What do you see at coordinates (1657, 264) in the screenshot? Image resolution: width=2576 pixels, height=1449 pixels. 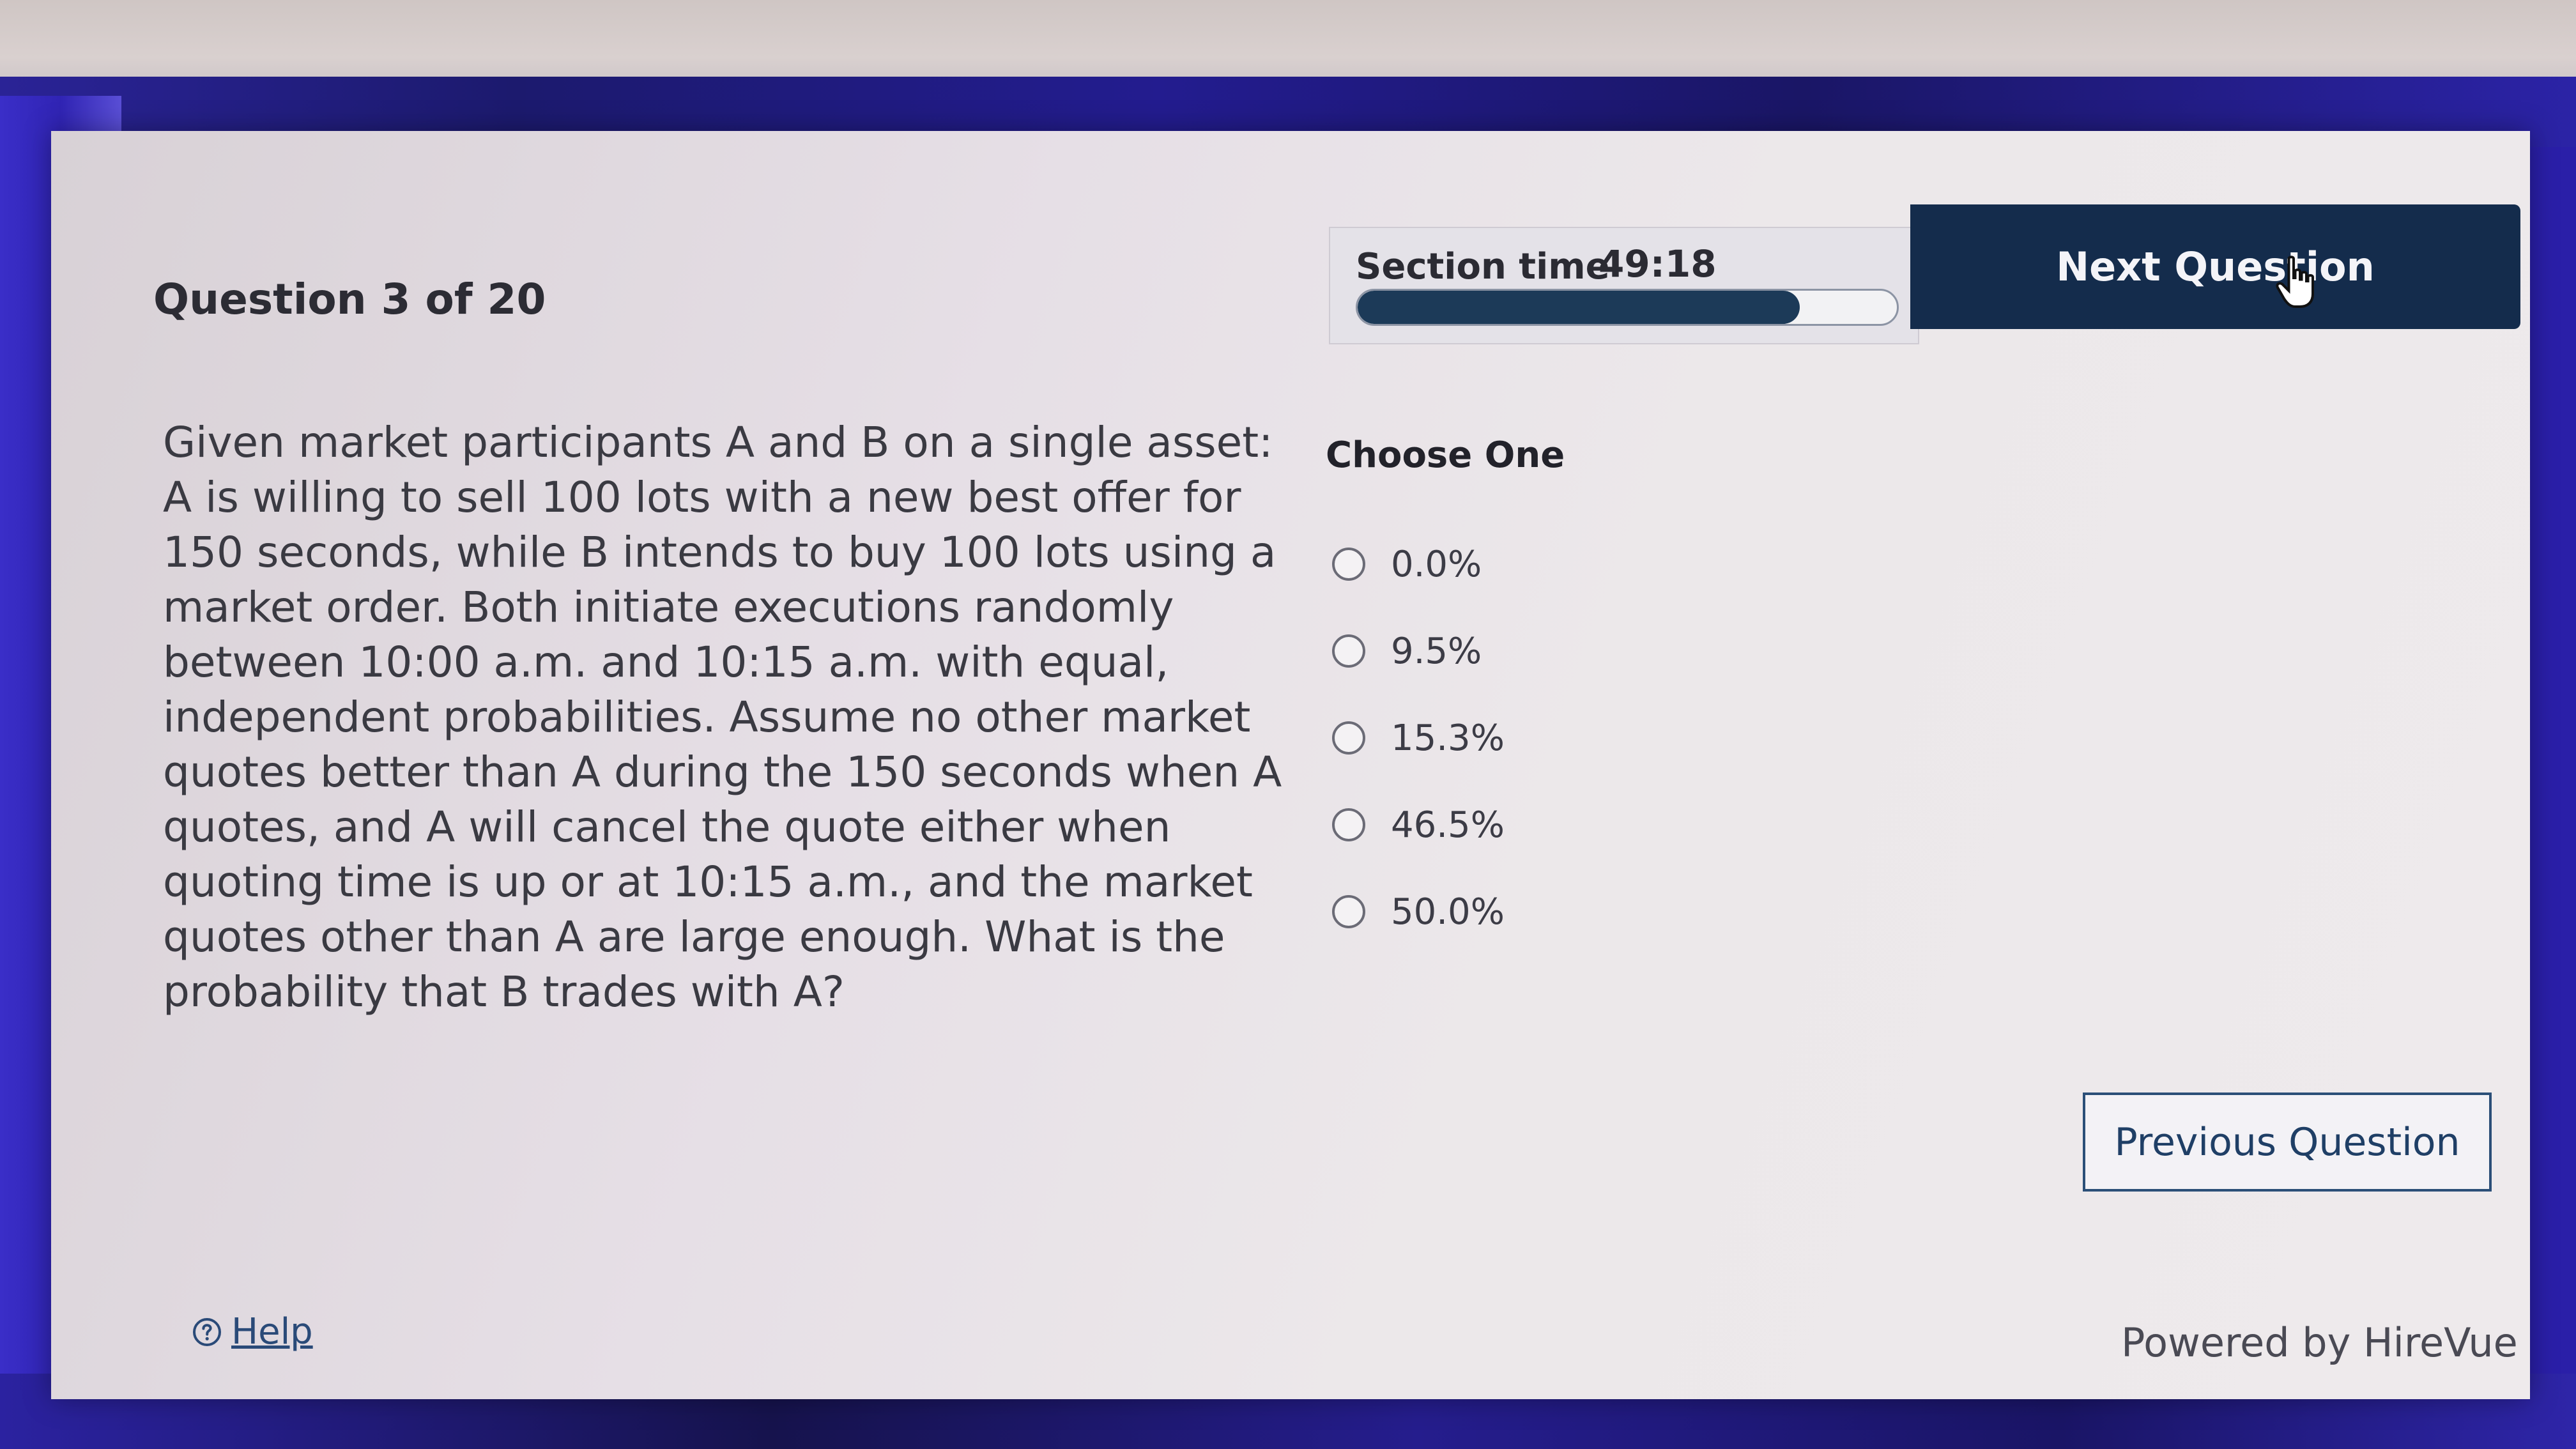 I see `section-time-value: 49:18` at bounding box center [1657, 264].